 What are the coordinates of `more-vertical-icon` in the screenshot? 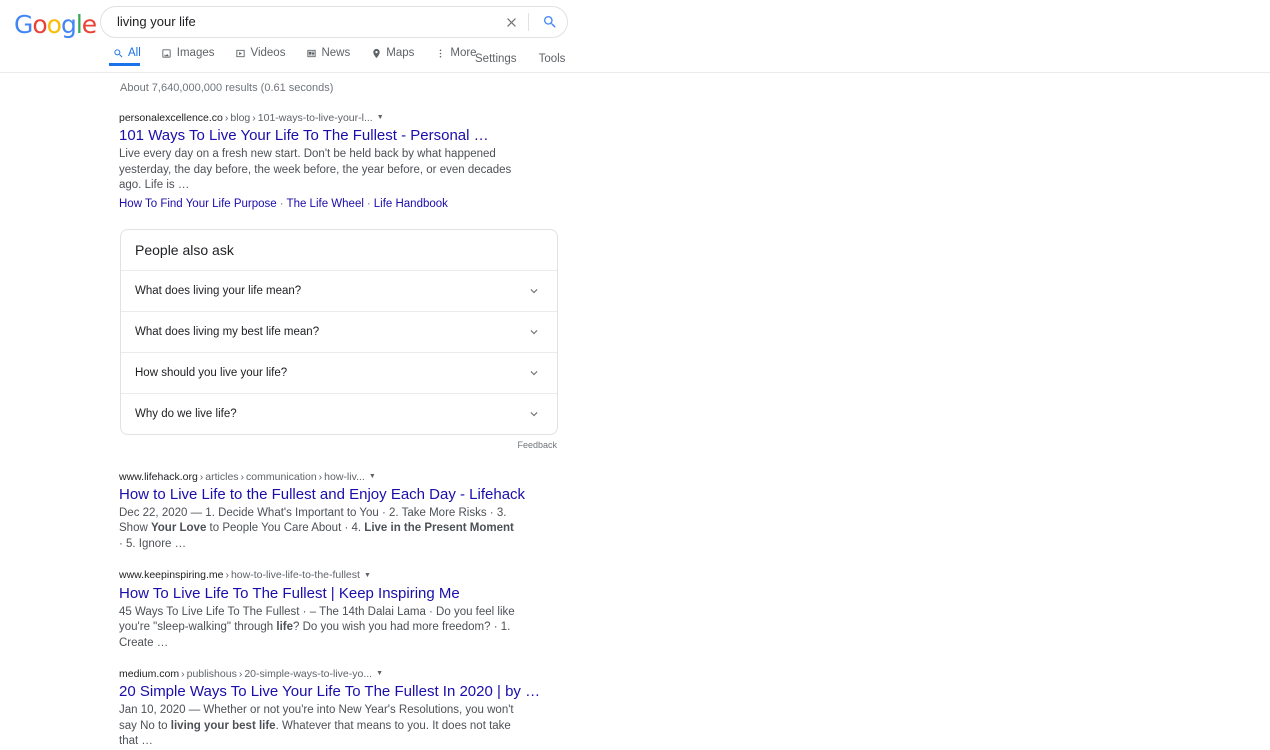 It's located at (440, 53).